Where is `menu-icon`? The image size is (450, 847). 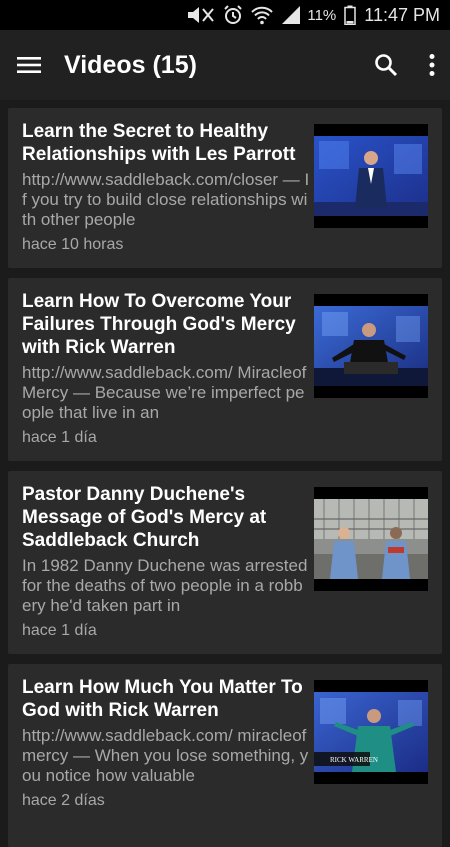
menu-icon is located at coordinates (29, 65).